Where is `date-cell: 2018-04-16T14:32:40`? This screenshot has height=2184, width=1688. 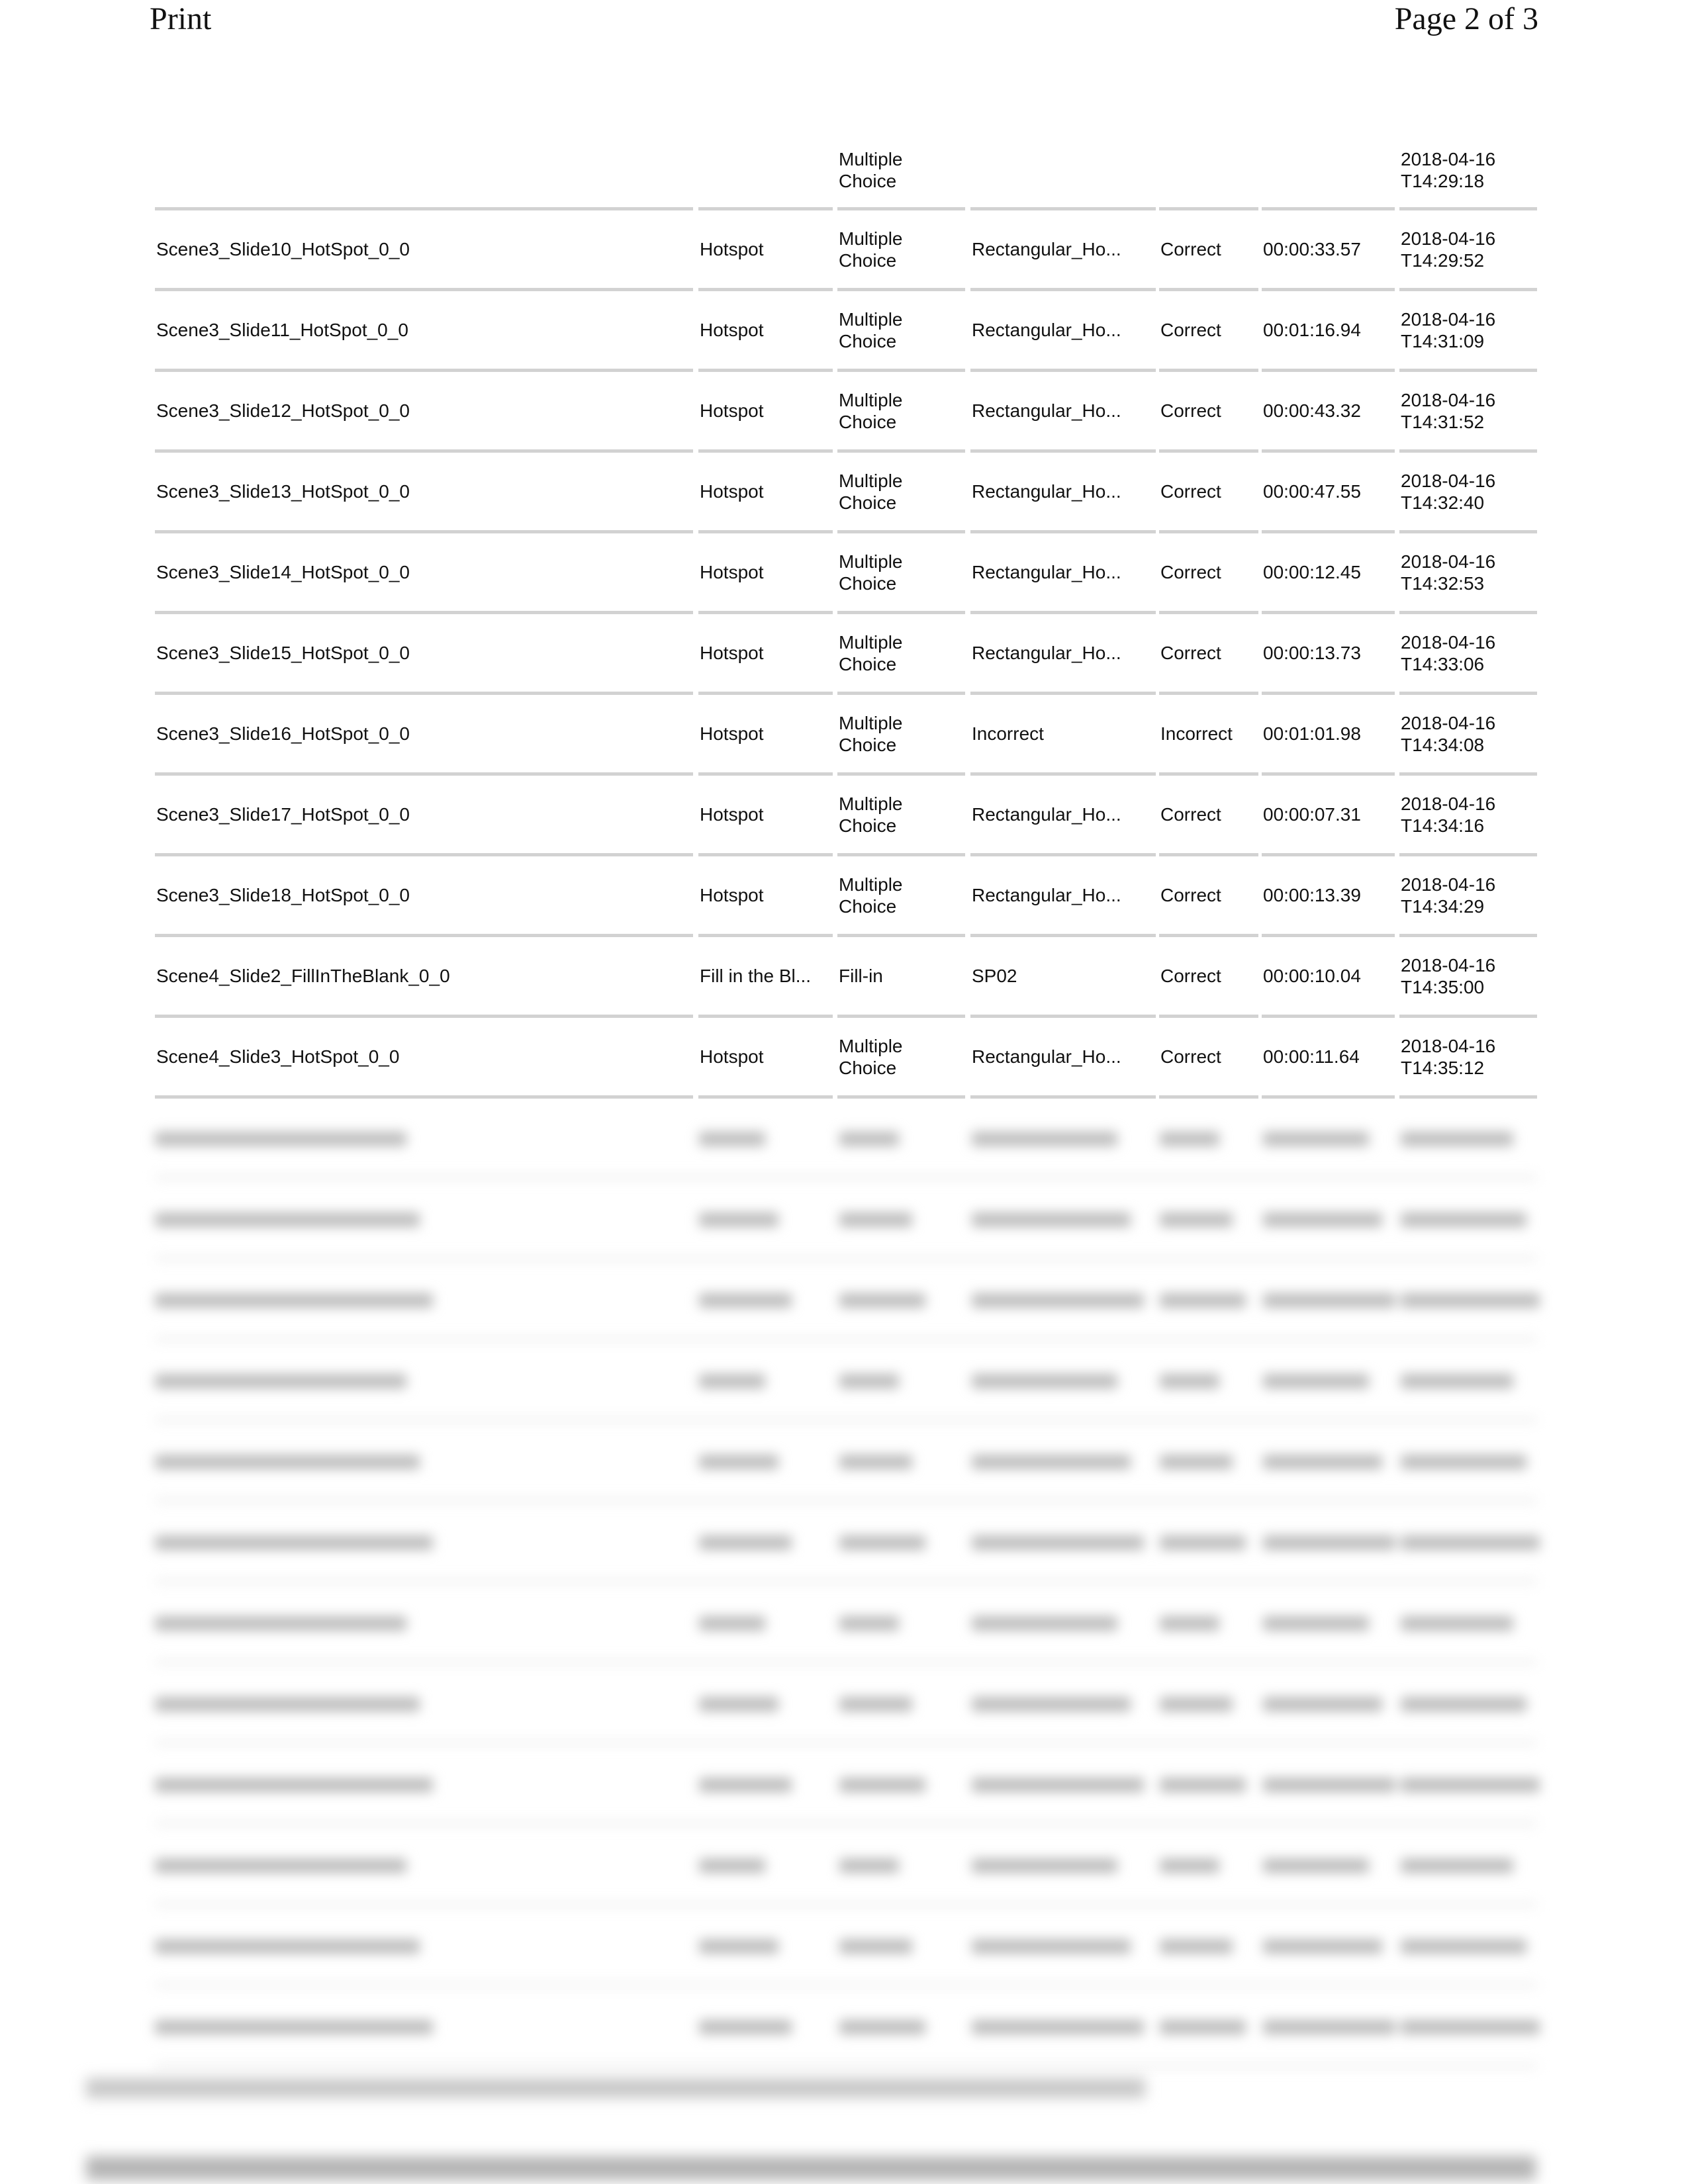 date-cell: 2018-04-16T14:32:40 is located at coordinates (1468, 493).